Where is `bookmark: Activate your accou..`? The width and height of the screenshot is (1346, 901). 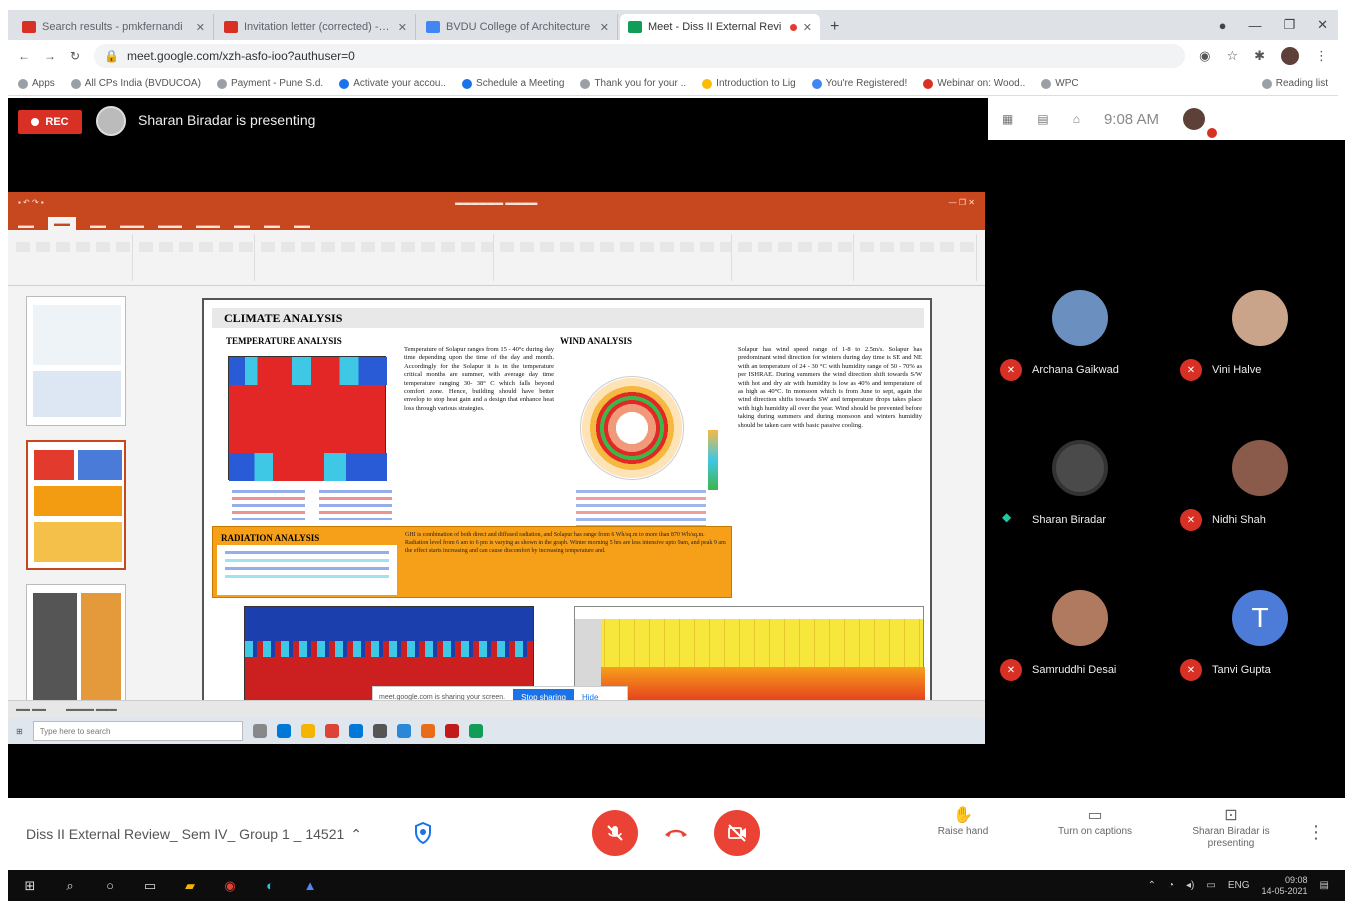 bookmark: Activate your accou.. is located at coordinates (392, 83).